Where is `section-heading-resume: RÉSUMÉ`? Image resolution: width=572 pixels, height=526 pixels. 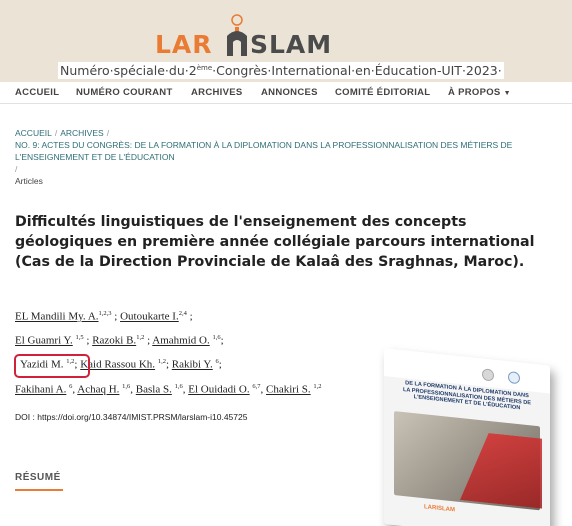 section-heading-resume: RÉSUMÉ is located at coordinates (38, 477).